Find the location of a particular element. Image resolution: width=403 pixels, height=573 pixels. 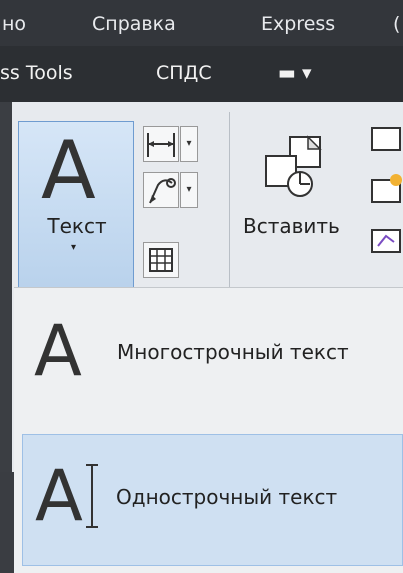

dimension-button is located at coordinates (161, 144).